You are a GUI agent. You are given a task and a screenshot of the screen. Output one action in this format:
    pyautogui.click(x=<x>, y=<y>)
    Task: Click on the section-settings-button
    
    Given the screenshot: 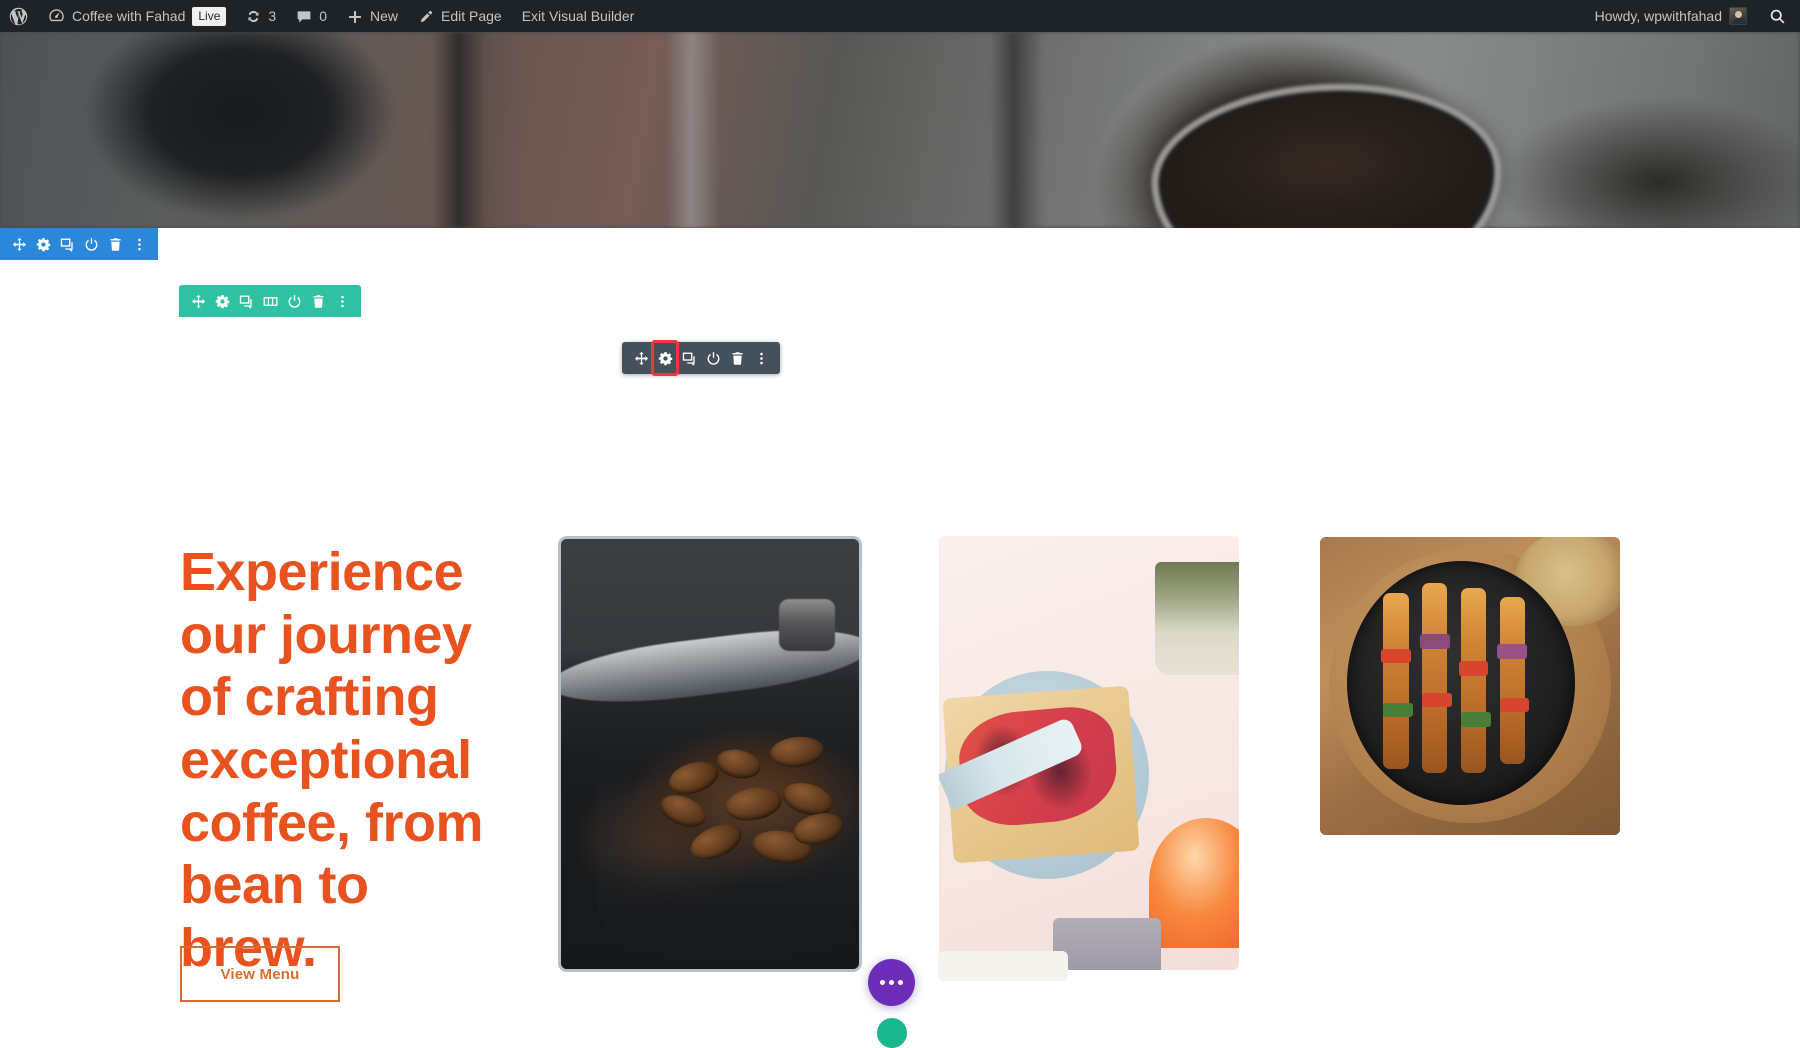 What is the action you would take?
    pyautogui.click(x=43, y=244)
    